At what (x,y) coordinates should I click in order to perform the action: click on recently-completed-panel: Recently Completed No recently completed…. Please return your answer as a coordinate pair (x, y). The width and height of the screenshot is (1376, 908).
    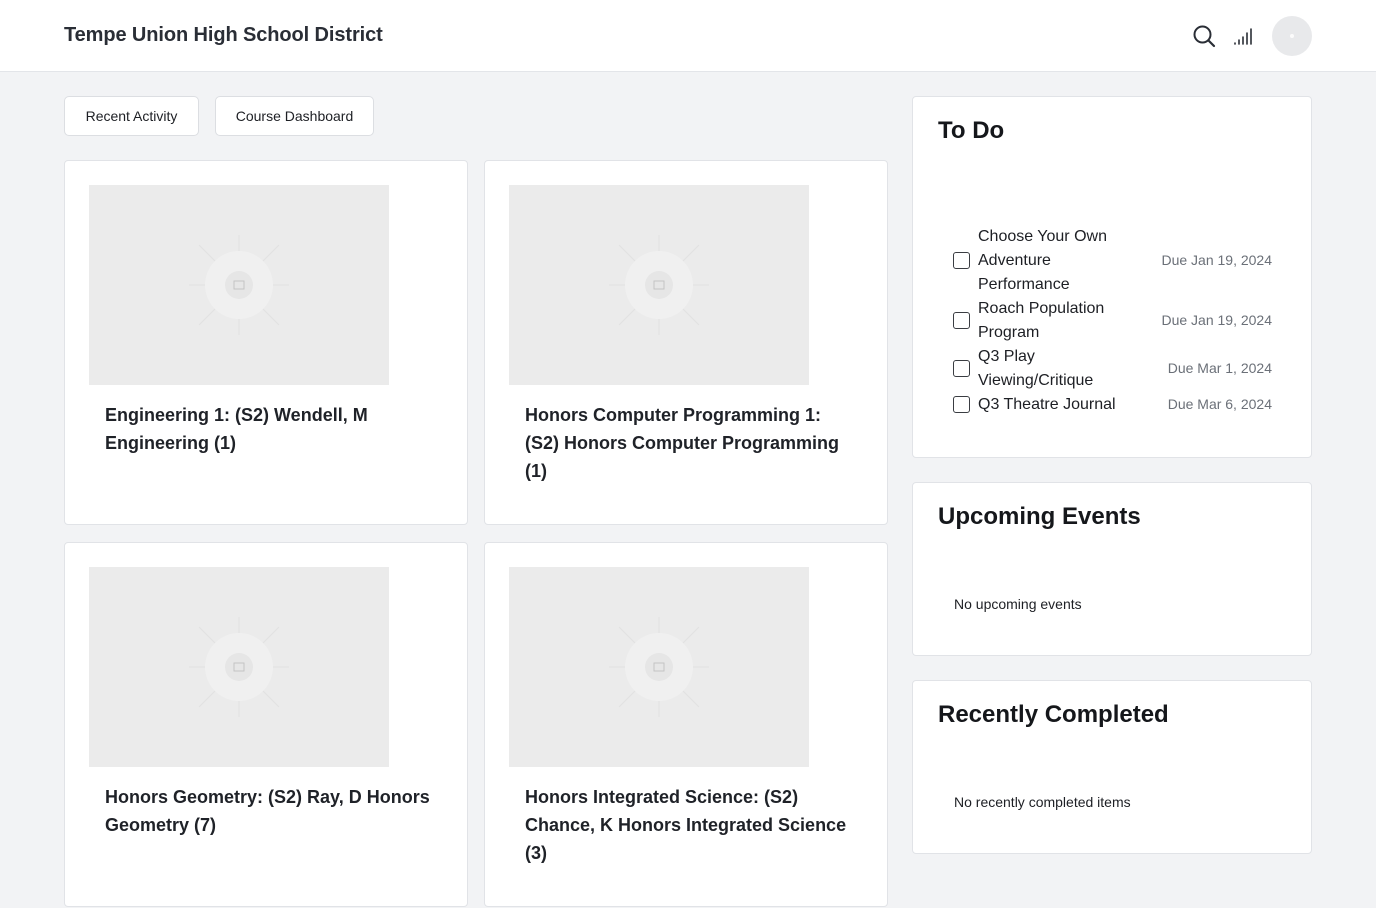
    Looking at the image, I should click on (1112, 767).